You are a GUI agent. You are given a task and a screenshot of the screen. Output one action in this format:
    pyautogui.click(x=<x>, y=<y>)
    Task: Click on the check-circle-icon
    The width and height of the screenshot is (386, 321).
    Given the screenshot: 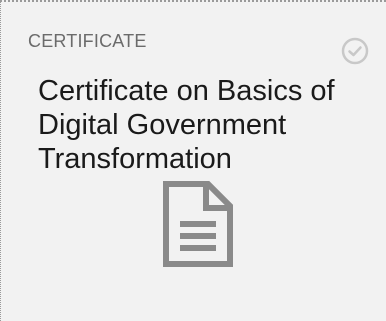 What is the action you would take?
    pyautogui.click(x=355, y=51)
    